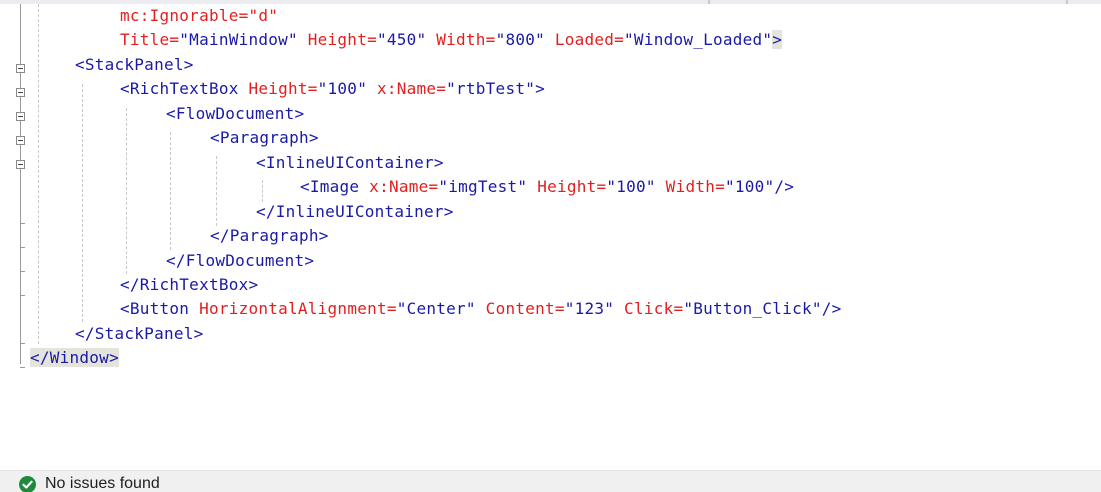 Image resolution: width=1101 pixels, height=492 pixels. Describe the element at coordinates (483, 186) in the screenshot. I see `code-token: "imgTest"` at that location.